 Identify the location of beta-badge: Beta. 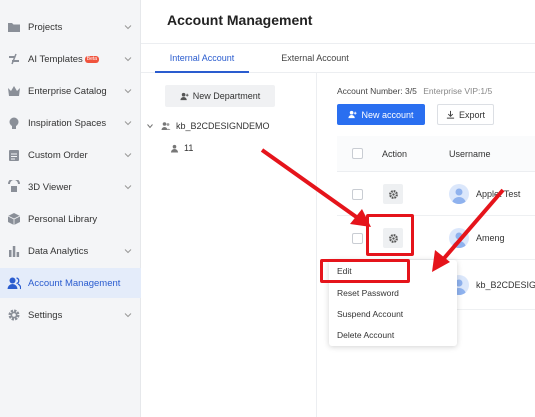
(92, 59).